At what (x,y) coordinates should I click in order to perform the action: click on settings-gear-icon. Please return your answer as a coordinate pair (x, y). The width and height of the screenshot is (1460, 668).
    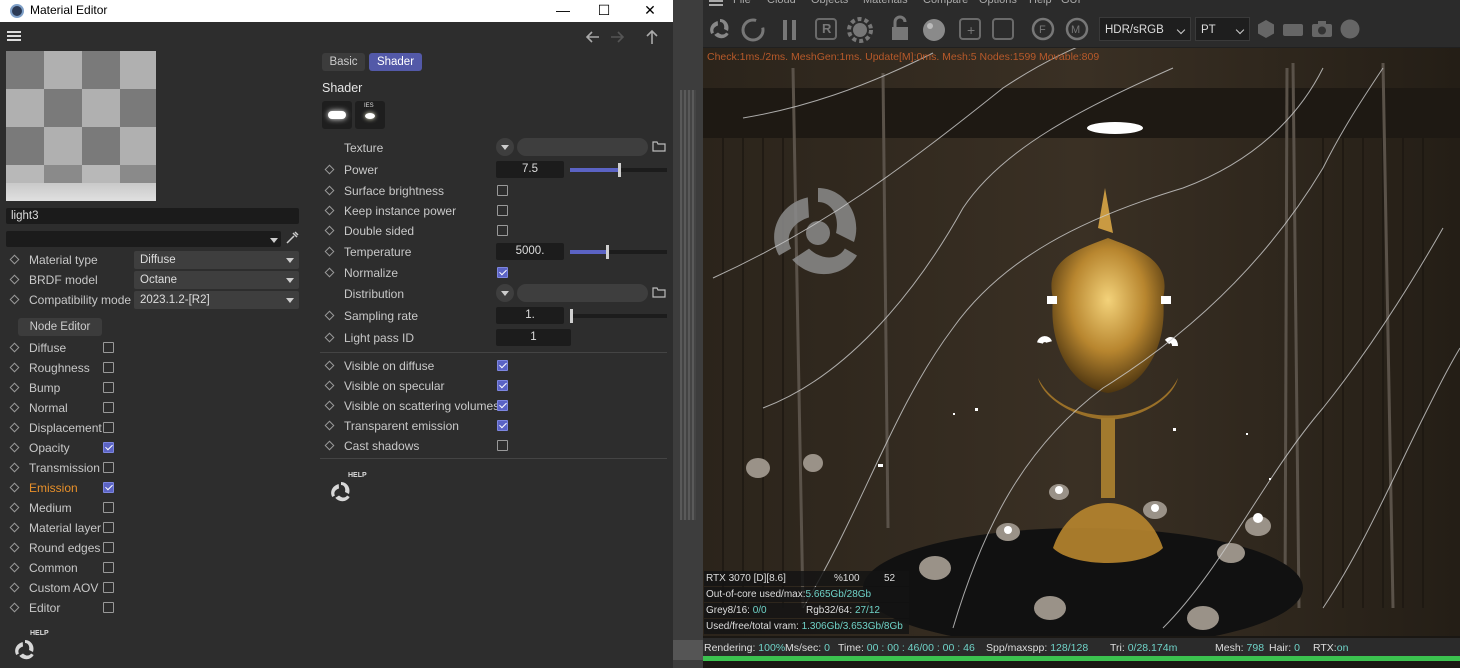
    Looking at the image, I should click on (860, 30).